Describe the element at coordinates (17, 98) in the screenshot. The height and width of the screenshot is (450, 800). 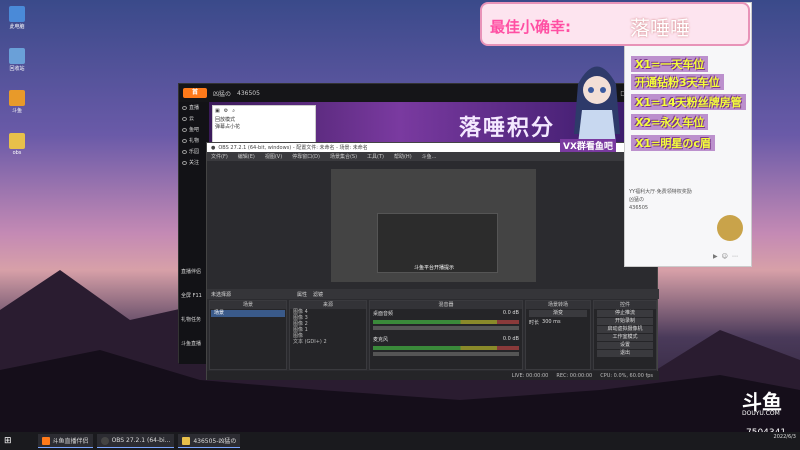
I see `douyu-app-icon` at that location.